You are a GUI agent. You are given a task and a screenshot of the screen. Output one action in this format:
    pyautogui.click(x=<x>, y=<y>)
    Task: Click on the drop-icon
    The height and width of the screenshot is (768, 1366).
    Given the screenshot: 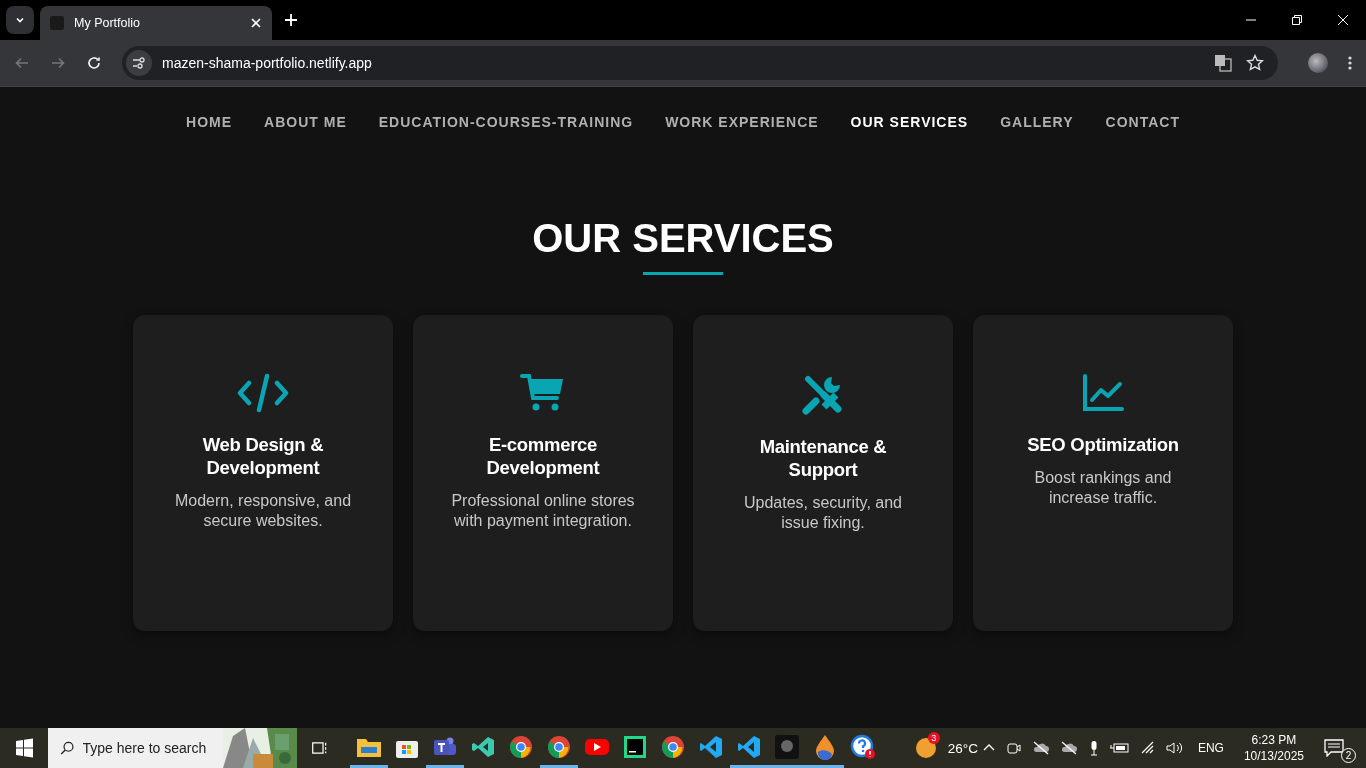 What is the action you would take?
    pyautogui.click(x=824, y=746)
    